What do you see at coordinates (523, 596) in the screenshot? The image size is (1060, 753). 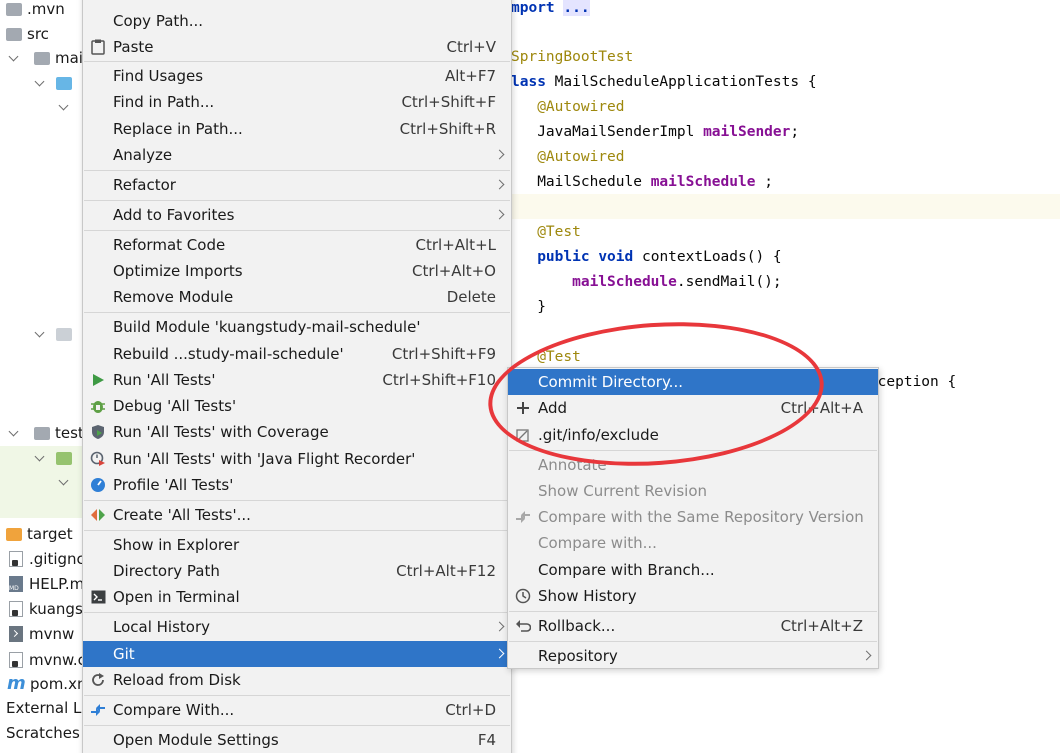 I see `clock-icon` at bounding box center [523, 596].